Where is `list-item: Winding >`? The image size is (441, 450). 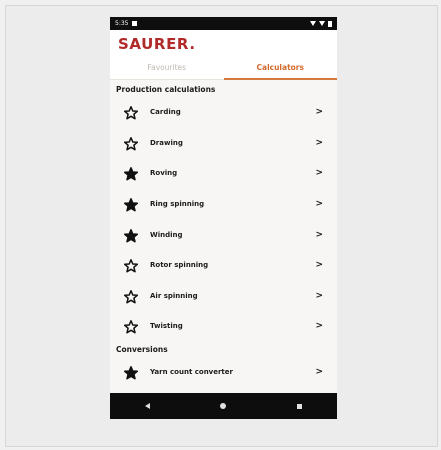 list-item: Winding > is located at coordinates (223, 234).